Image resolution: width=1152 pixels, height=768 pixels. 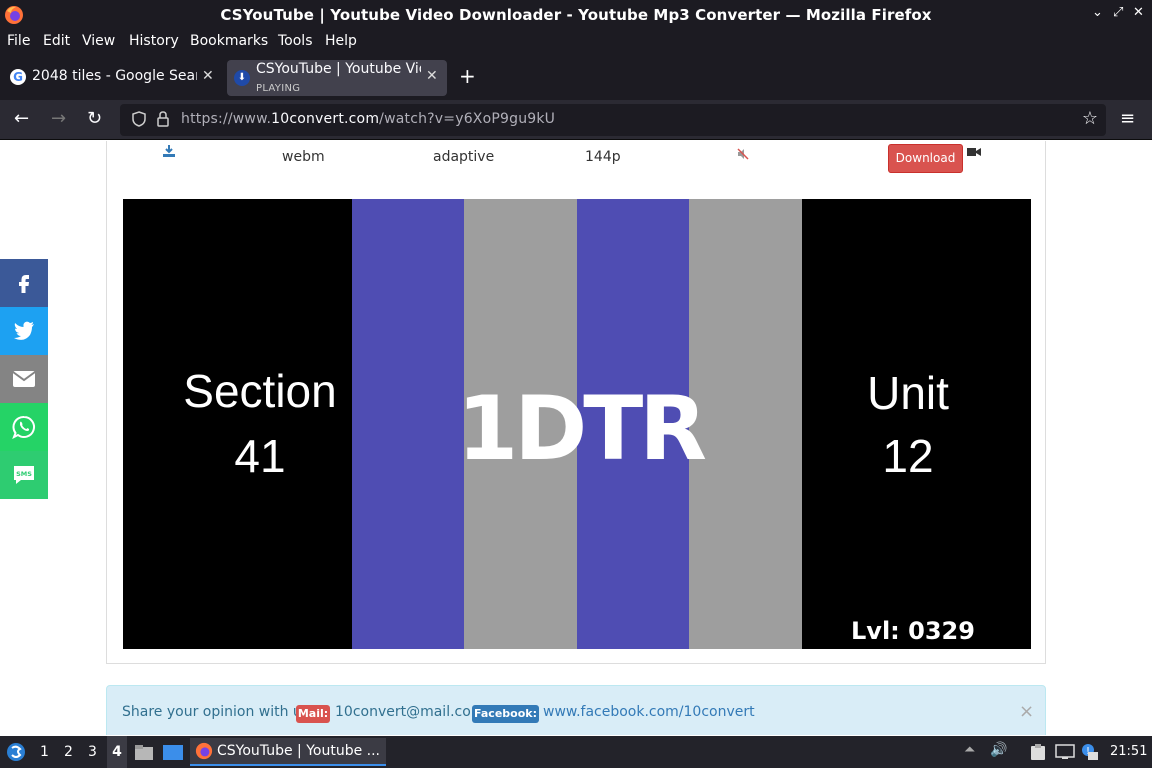 I want to click on workspace-2: 2, so click(x=68, y=752).